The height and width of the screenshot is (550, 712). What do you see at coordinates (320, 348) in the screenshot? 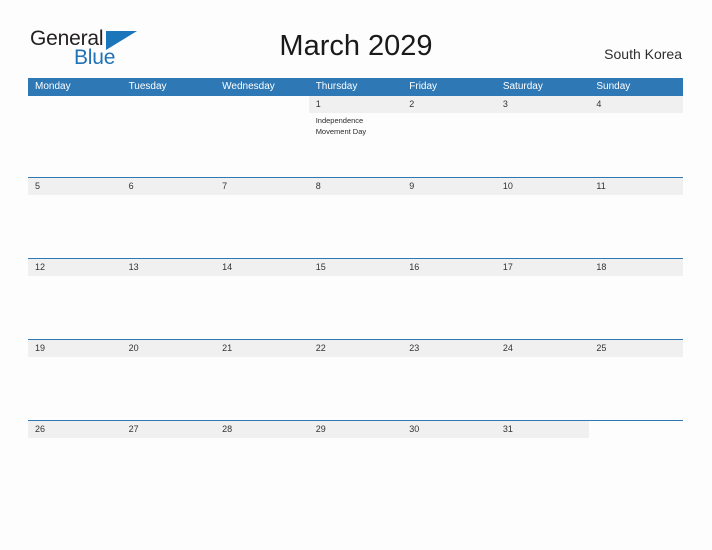
I see `day-number: 22` at bounding box center [320, 348].